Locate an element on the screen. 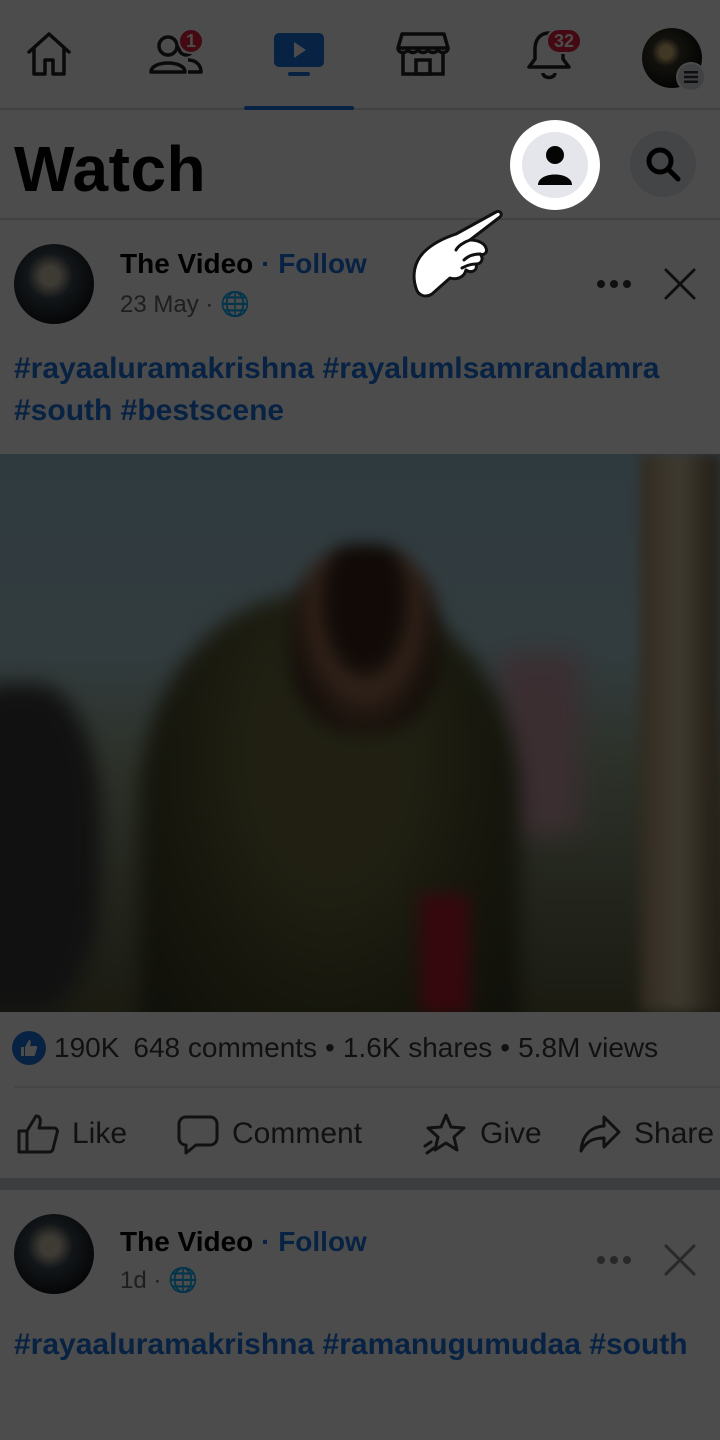 The height and width of the screenshot is (1440, 720). post-meta-2: 1d · 🌐 is located at coordinates (159, 1280).